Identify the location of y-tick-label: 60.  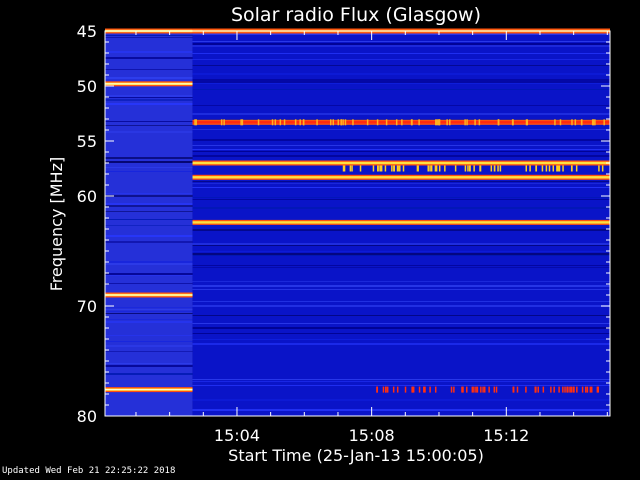
(87, 196).